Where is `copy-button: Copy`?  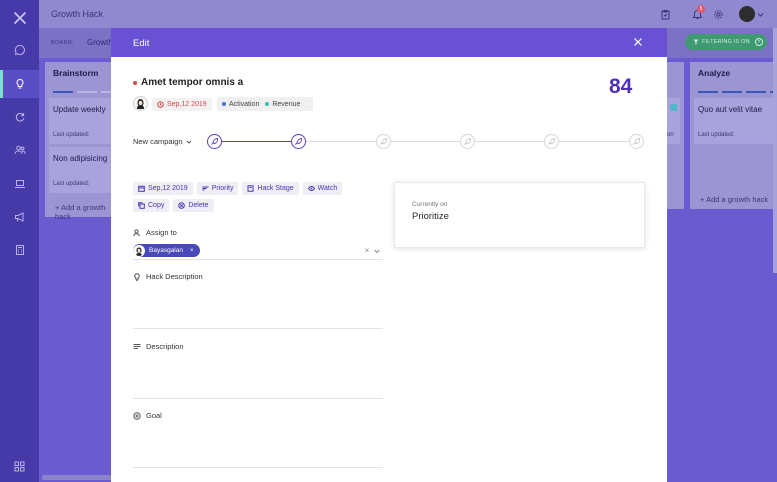
copy-button: Copy is located at coordinates (151, 205).